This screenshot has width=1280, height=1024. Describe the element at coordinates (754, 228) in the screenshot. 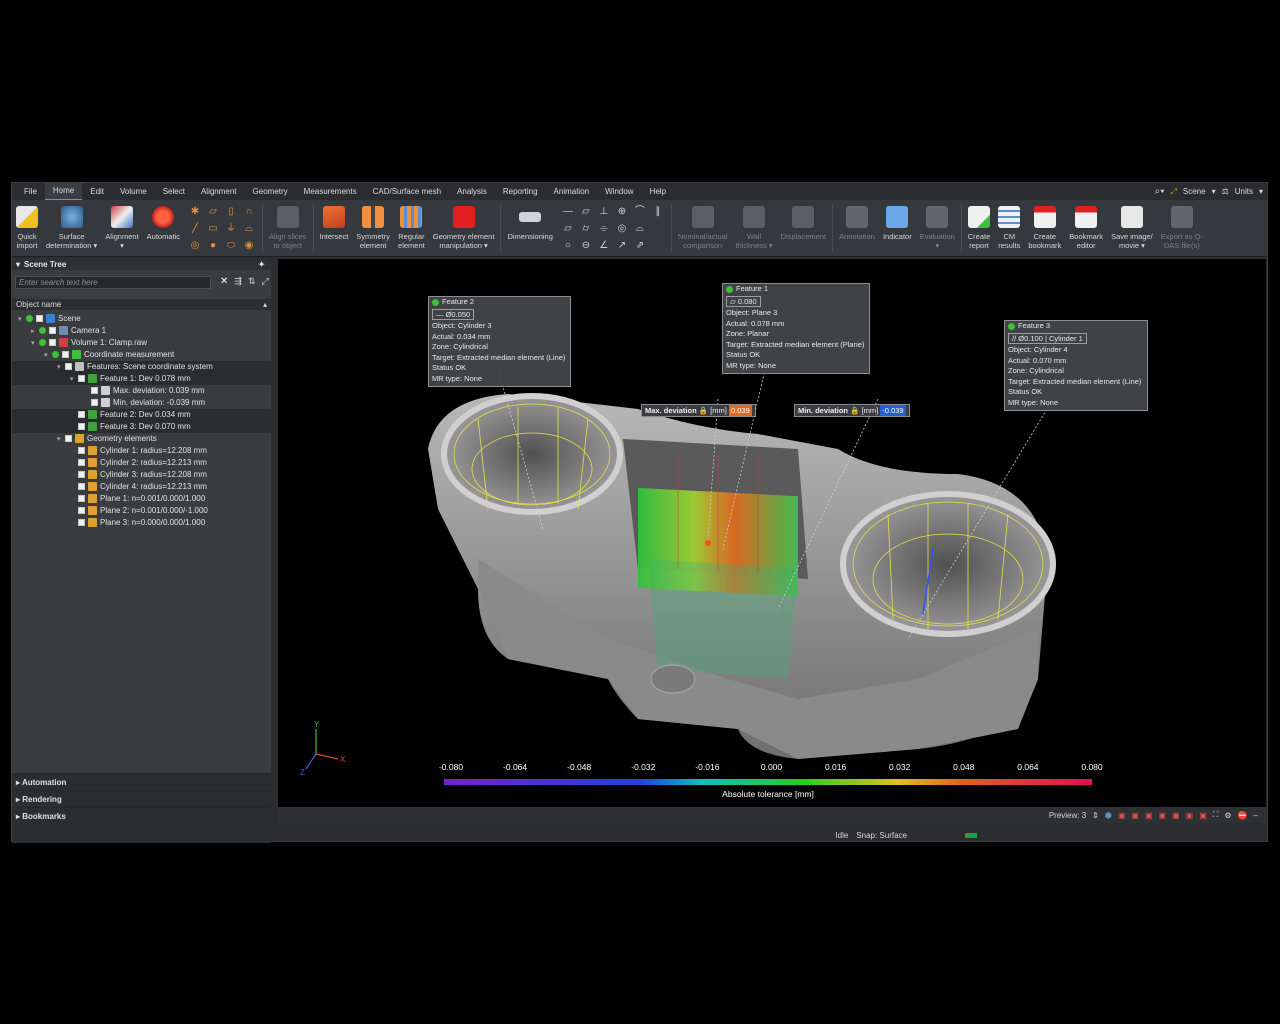

I see `wall-thickness-button: Wall thickness ▾` at that location.